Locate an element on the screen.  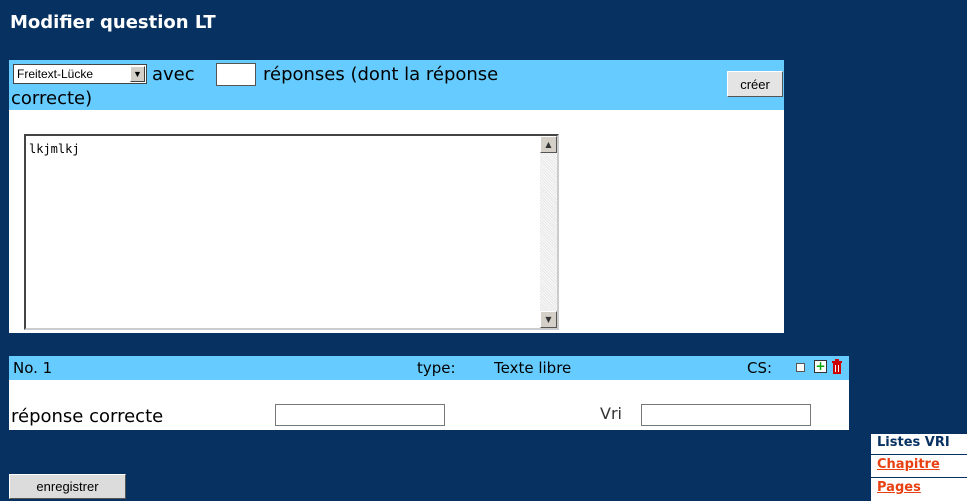
vri-lists-title: Listes VRI is located at coordinates (913, 442).